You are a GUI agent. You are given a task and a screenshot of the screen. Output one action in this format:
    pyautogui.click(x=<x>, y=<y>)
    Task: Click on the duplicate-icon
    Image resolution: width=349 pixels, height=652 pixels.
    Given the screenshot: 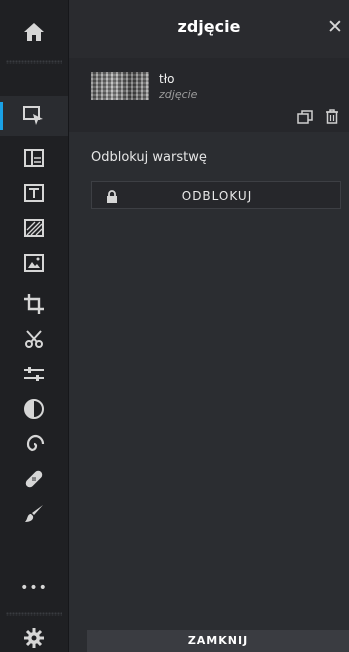 What is the action you would take?
    pyautogui.click(x=305, y=118)
    